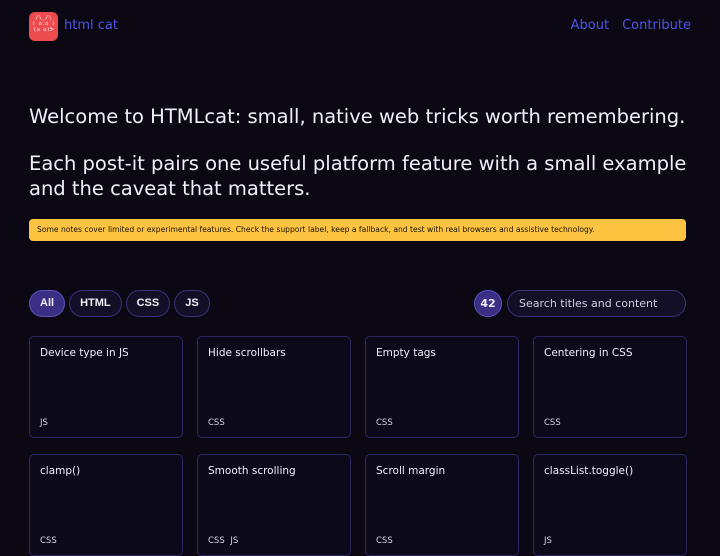 The image size is (720, 556). I want to click on card-clamp: clamp() CSS, so click(106, 505).